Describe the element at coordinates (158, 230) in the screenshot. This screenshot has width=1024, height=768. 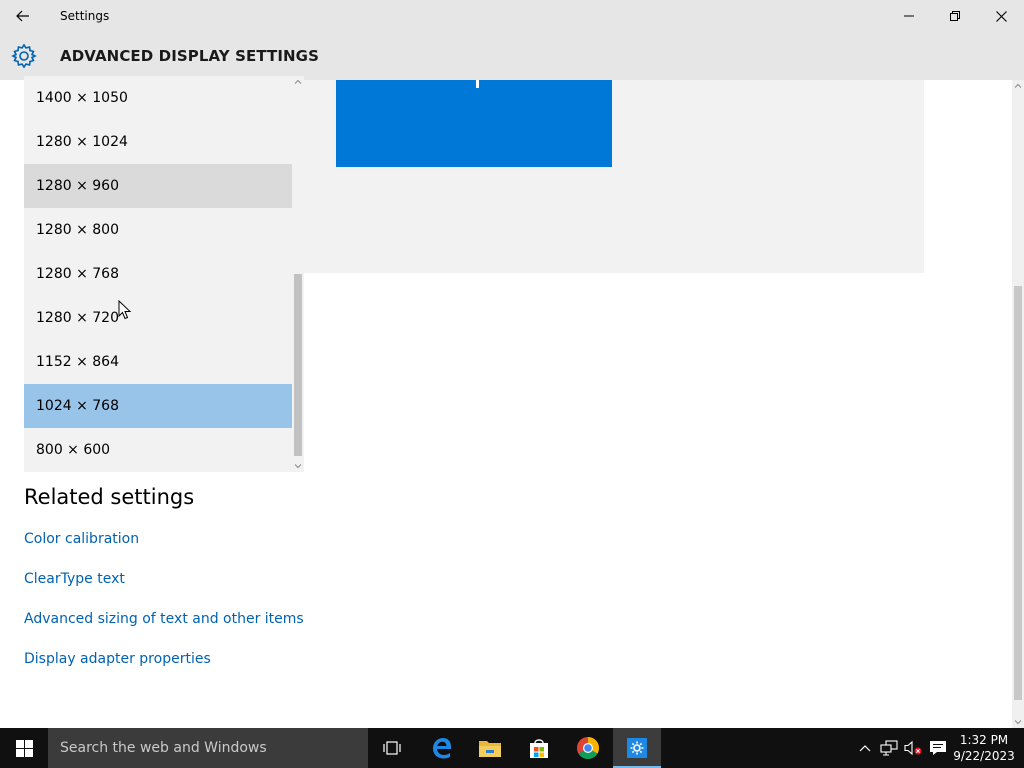
I see `resolution-option: 1280 × 800` at that location.